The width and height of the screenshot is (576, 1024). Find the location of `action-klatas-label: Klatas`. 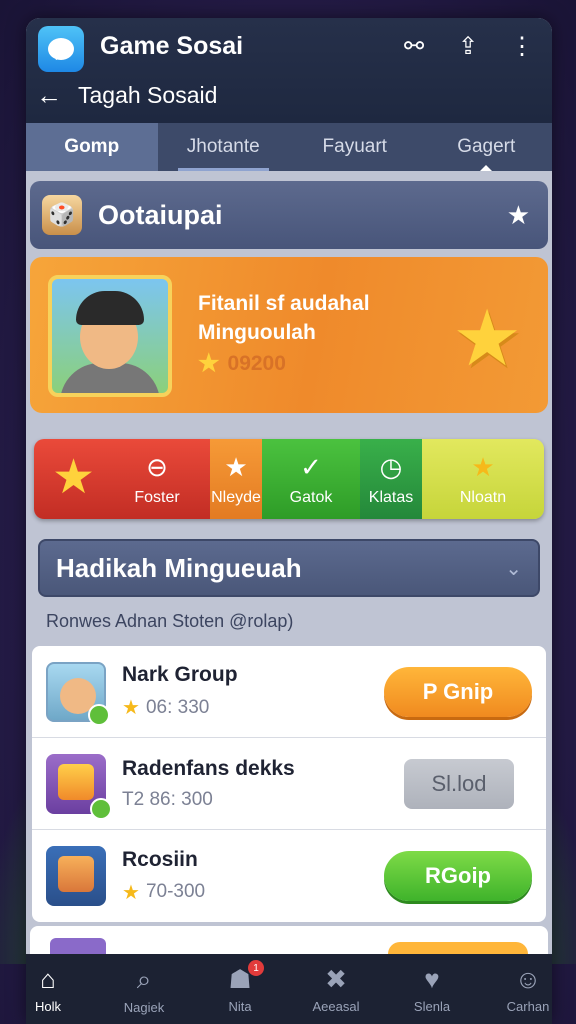

action-klatas-label: Klatas is located at coordinates (391, 497).